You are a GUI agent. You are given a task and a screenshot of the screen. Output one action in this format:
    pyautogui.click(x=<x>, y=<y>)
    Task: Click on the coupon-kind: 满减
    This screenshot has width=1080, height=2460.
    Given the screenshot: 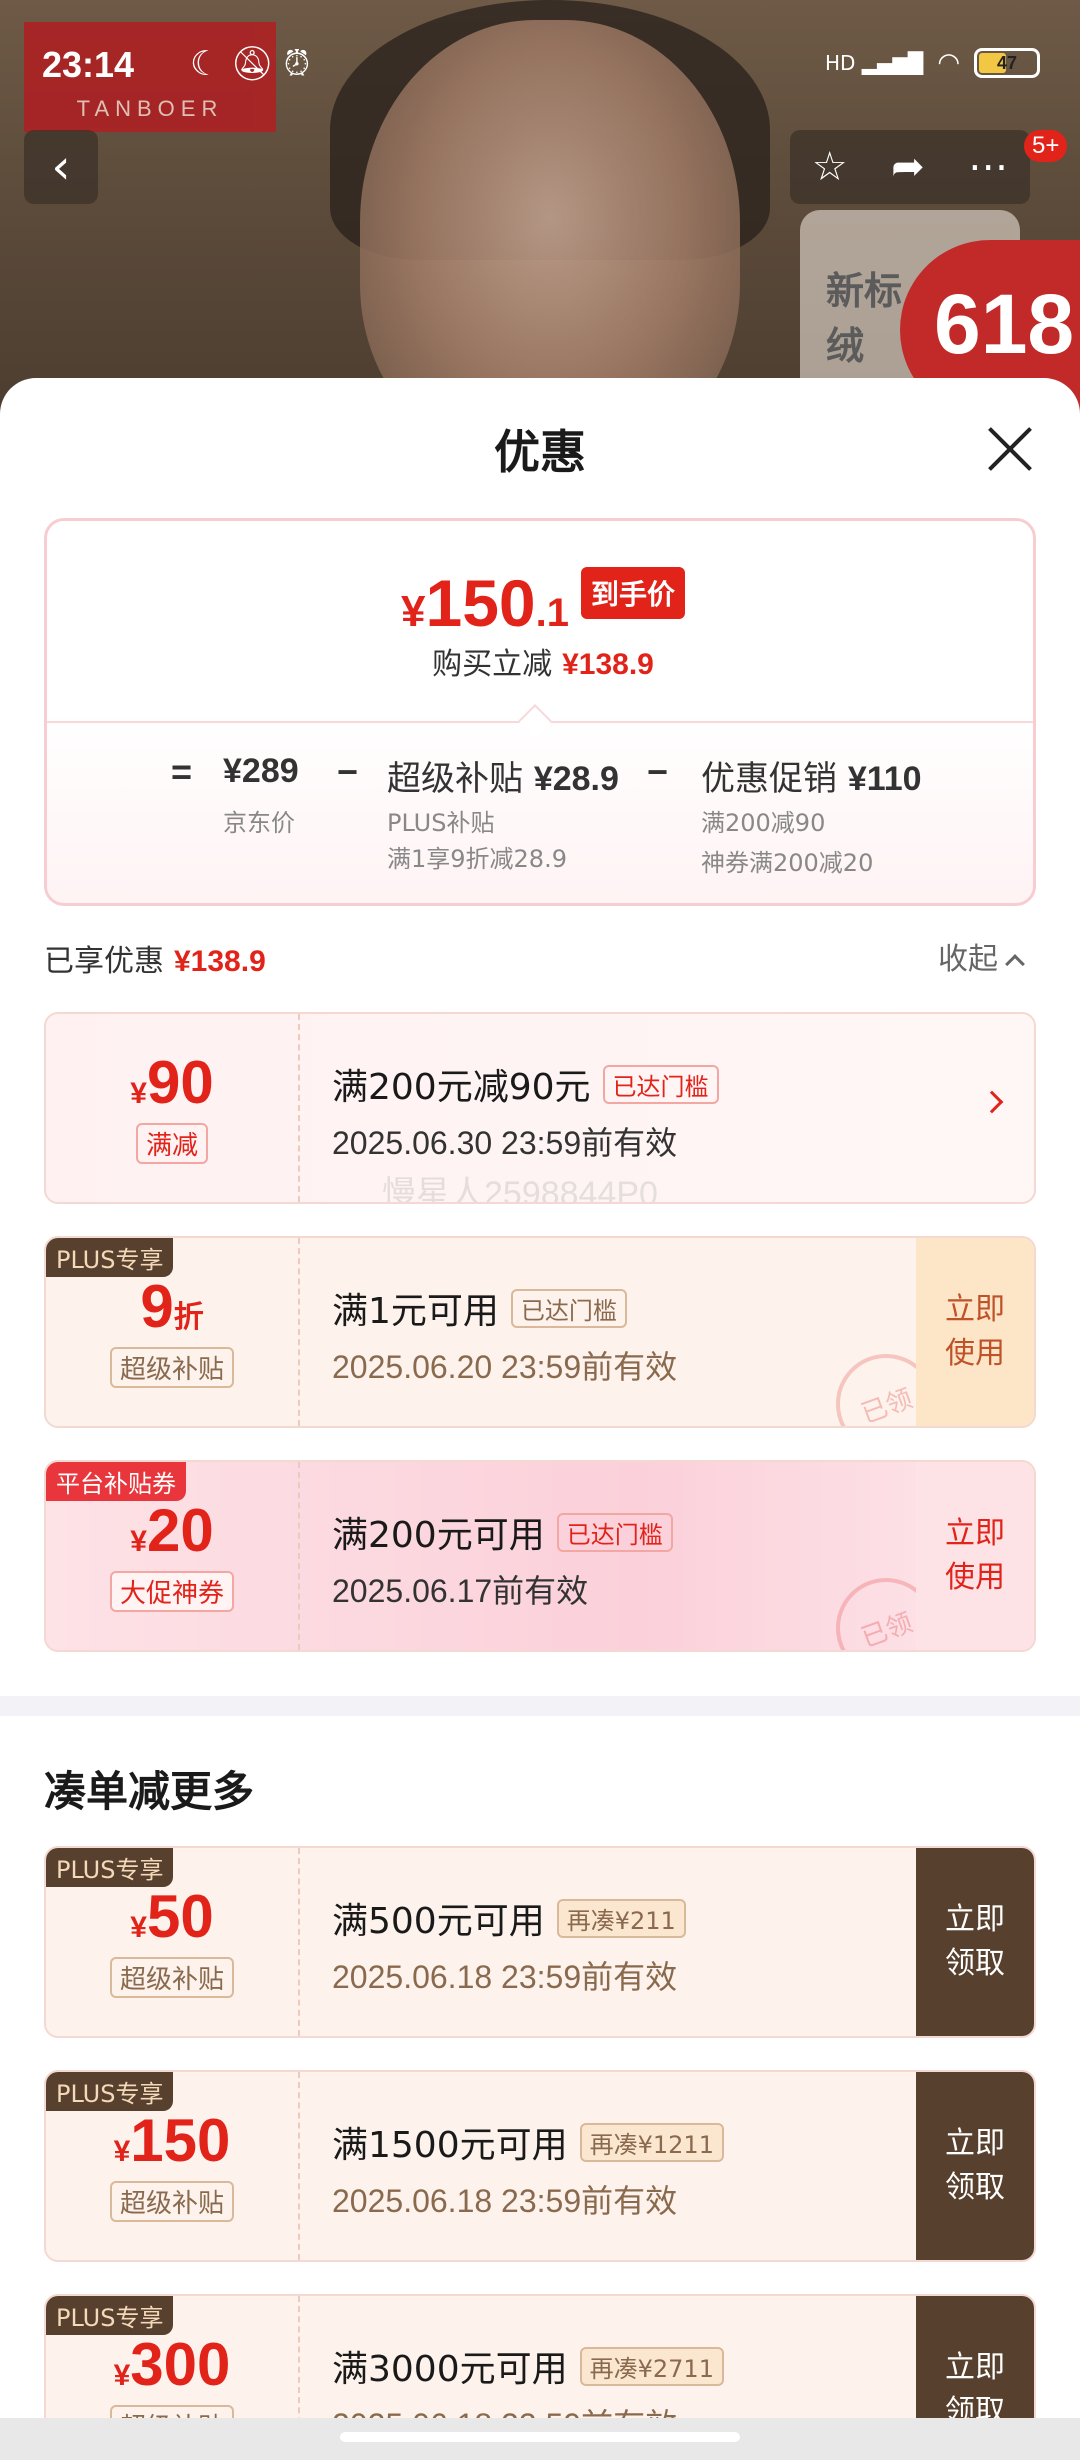 What is the action you would take?
    pyautogui.click(x=171, y=1143)
    